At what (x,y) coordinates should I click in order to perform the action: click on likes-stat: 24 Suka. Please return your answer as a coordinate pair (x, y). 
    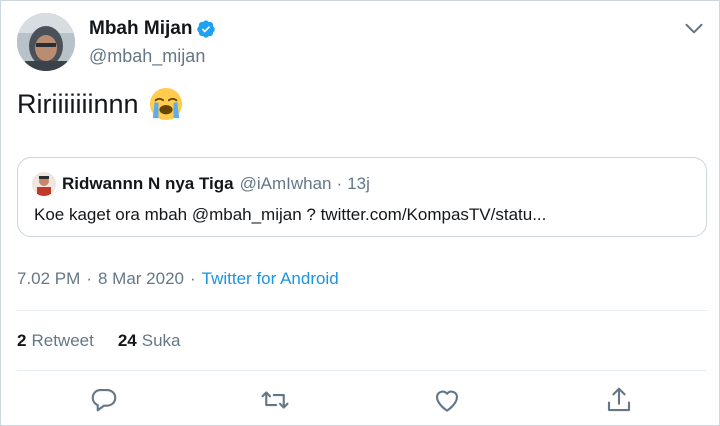
    Looking at the image, I should click on (149, 341).